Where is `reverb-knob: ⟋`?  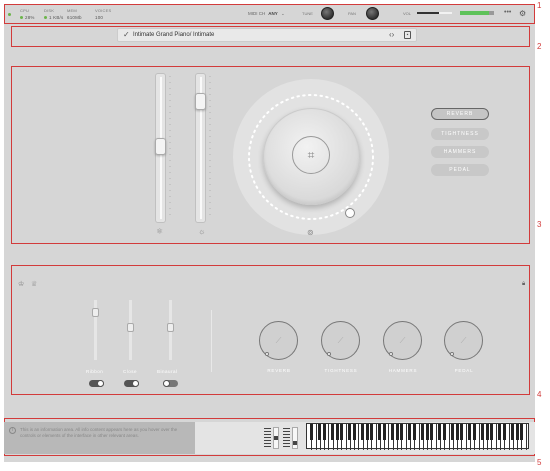
reverb-knob: ⟋ is located at coordinates (278, 340).